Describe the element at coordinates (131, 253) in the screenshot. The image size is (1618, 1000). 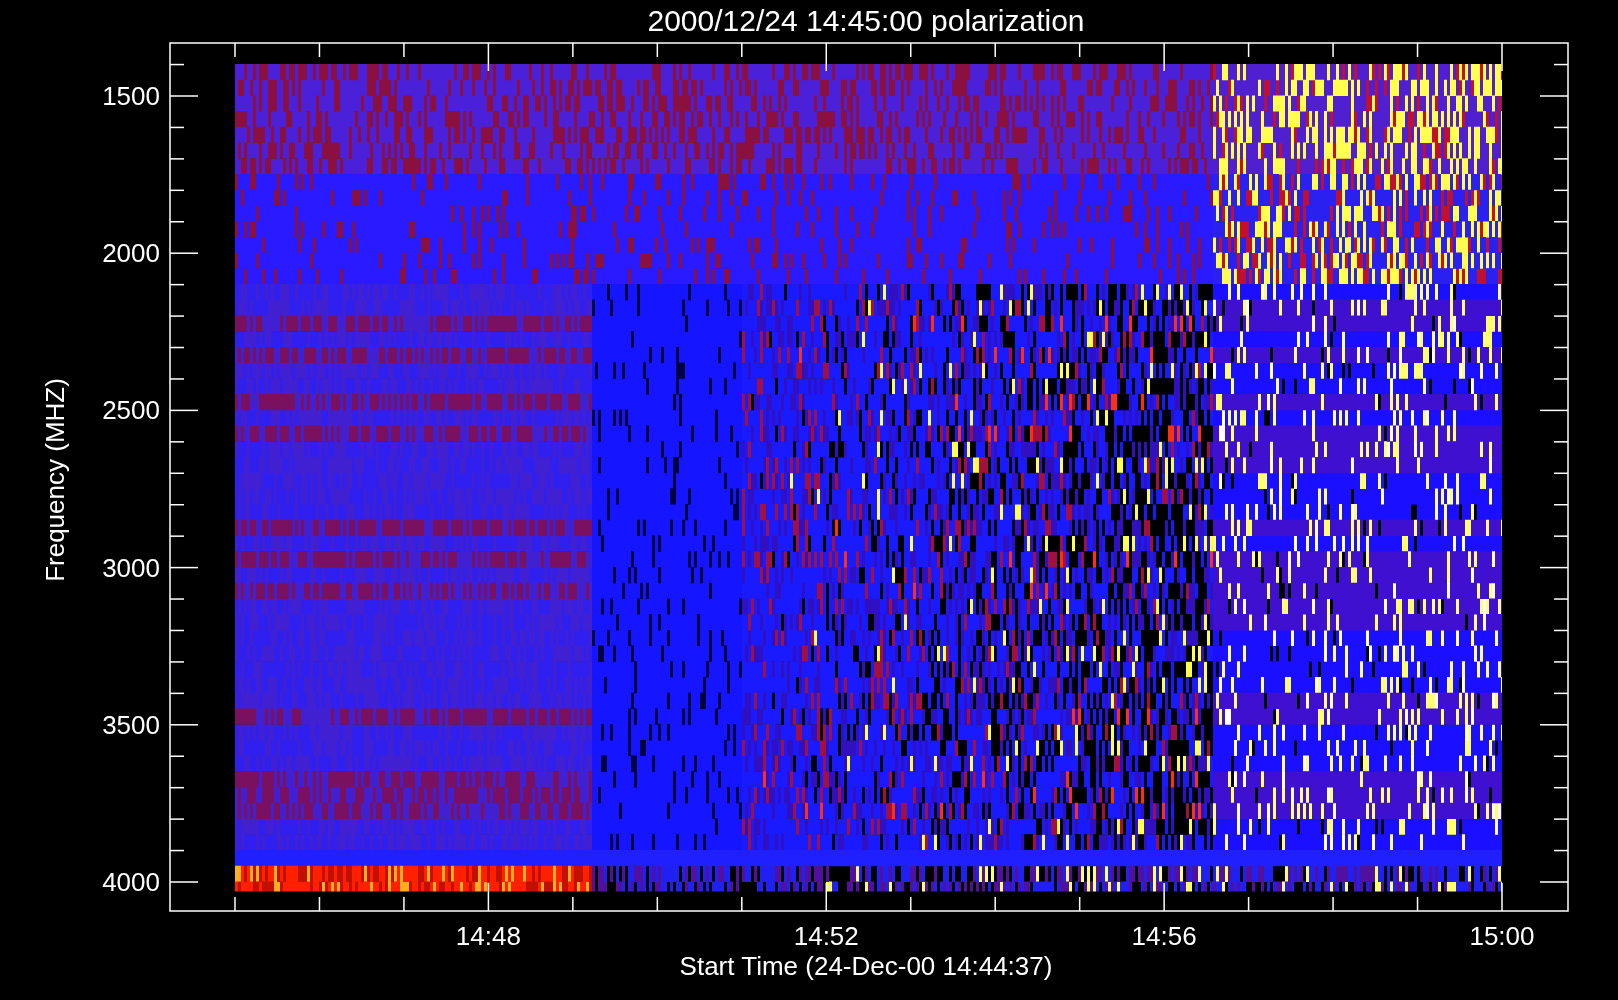
I see `y-tick-label: 2000` at that location.